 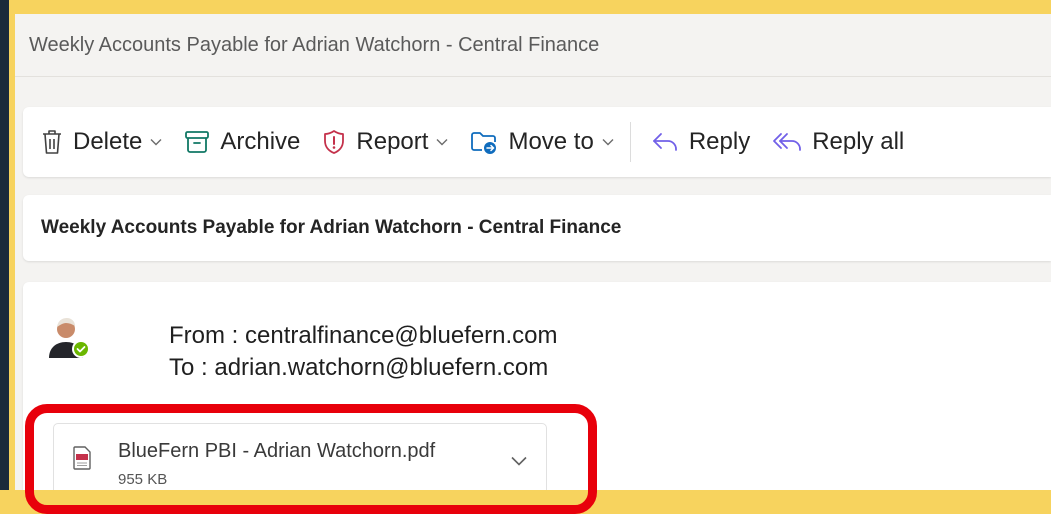 What do you see at coordinates (392, 141) in the screenshot?
I see `report-label: Report` at bounding box center [392, 141].